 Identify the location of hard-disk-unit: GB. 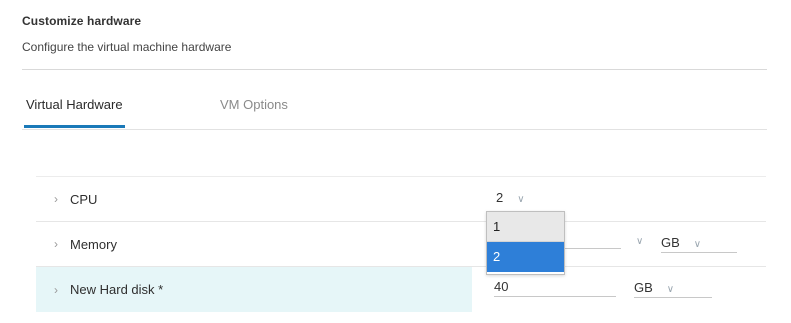
(643, 287).